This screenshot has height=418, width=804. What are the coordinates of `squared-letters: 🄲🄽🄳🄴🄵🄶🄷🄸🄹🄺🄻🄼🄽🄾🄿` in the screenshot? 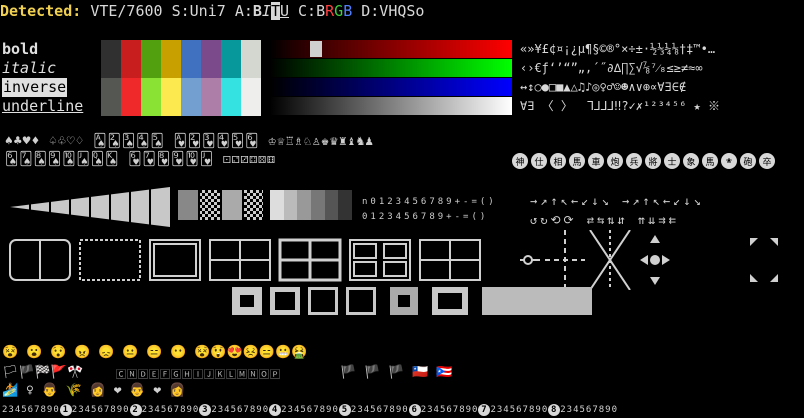 It's located at (198, 375).